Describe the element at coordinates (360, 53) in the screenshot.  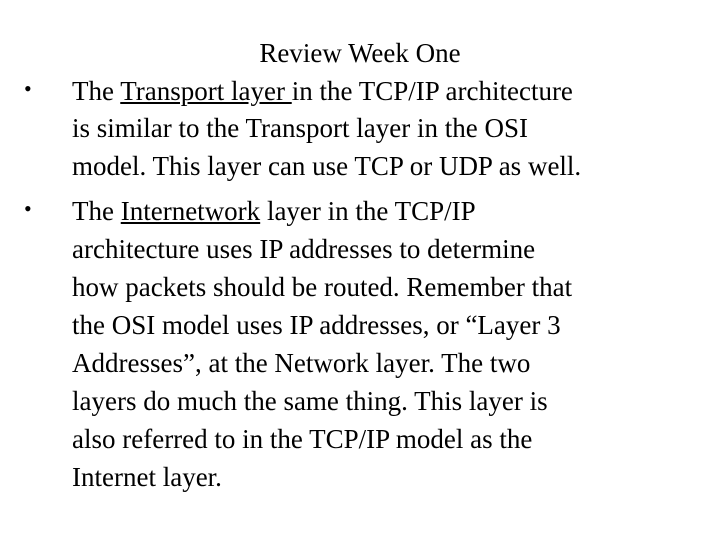
I see `slide-title: Review Week One` at that location.